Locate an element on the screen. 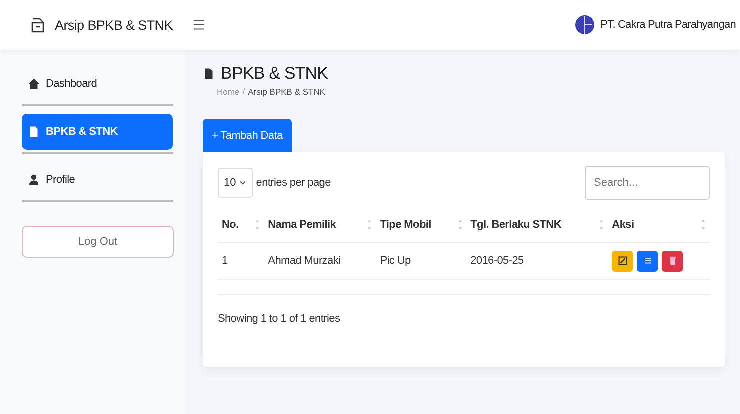  breadcrumb-link: Arsip BPKB & STNK is located at coordinates (287, 92).